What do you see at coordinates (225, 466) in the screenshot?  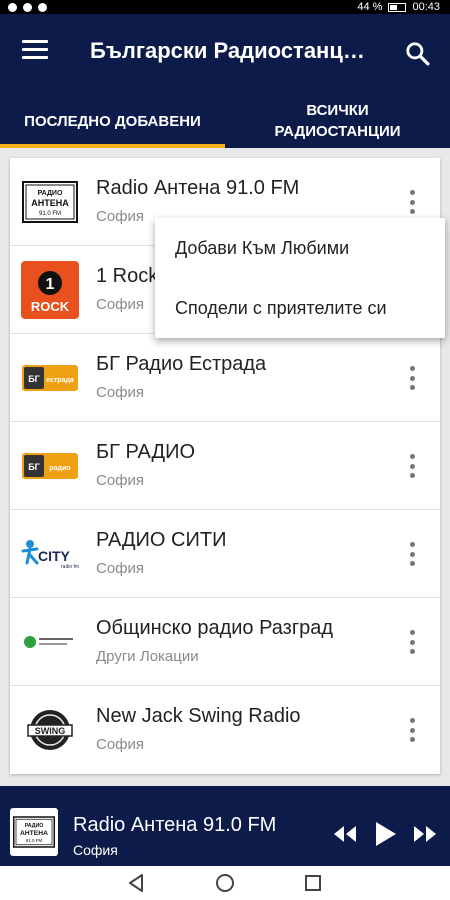 I see `station-row: БГ радио БГ РАДИО София` at bounding box center [225, 466].